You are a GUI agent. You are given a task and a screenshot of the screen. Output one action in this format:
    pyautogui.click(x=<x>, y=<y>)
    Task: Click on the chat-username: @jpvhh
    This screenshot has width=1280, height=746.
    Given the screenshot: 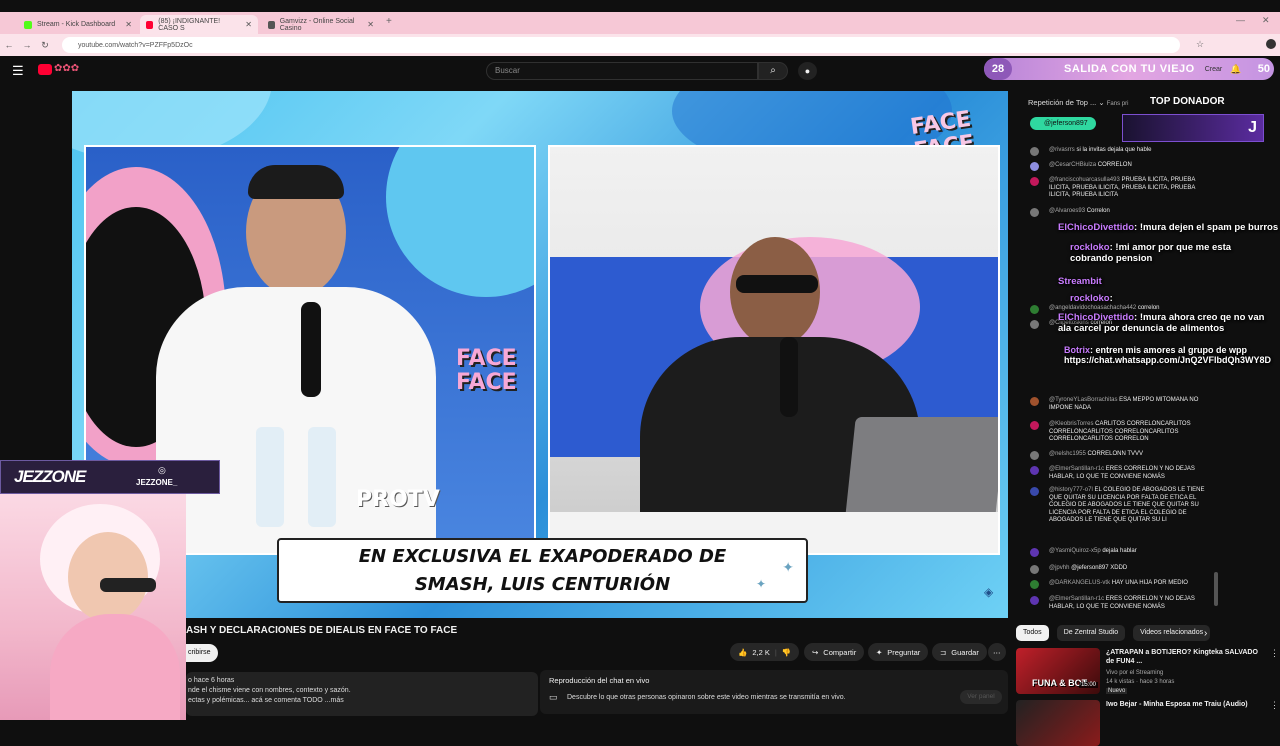 What is the action you would take?
    pyautogui.click(x=1059, y=568)
    